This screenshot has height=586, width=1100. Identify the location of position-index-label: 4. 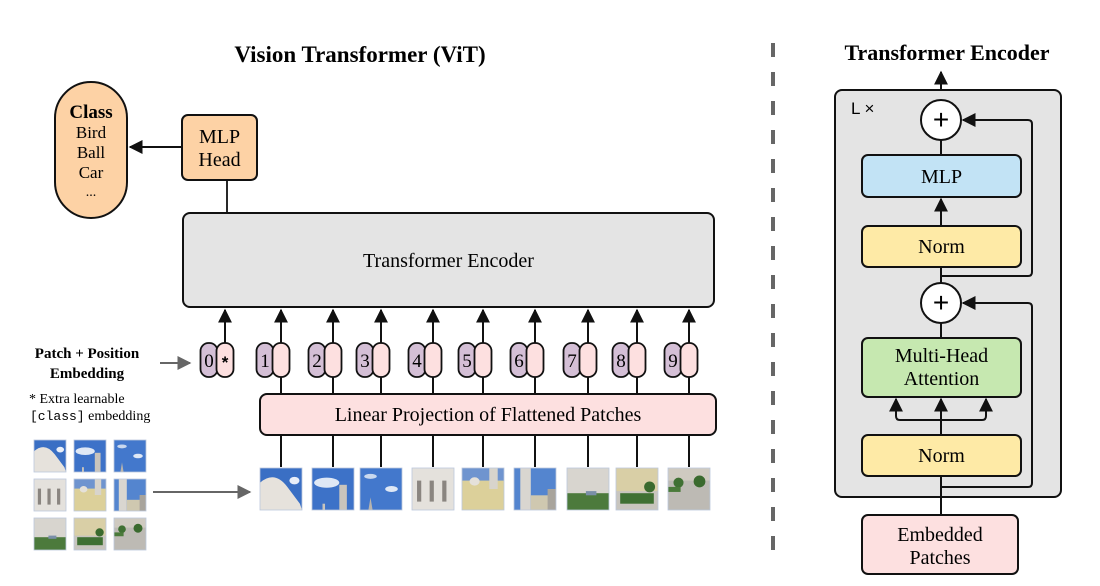
(417, 361).